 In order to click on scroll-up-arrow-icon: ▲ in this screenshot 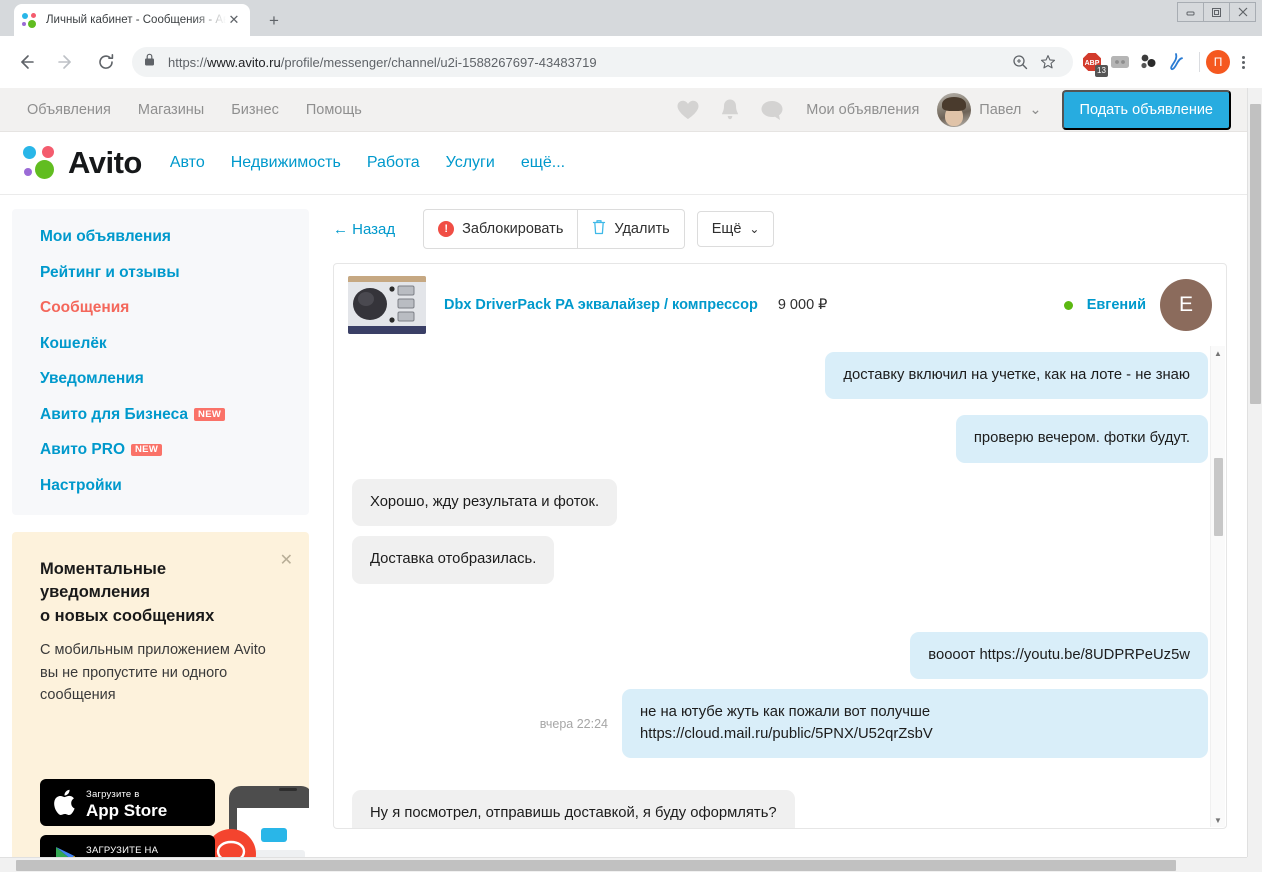, I will do `click(1218, 353)`.